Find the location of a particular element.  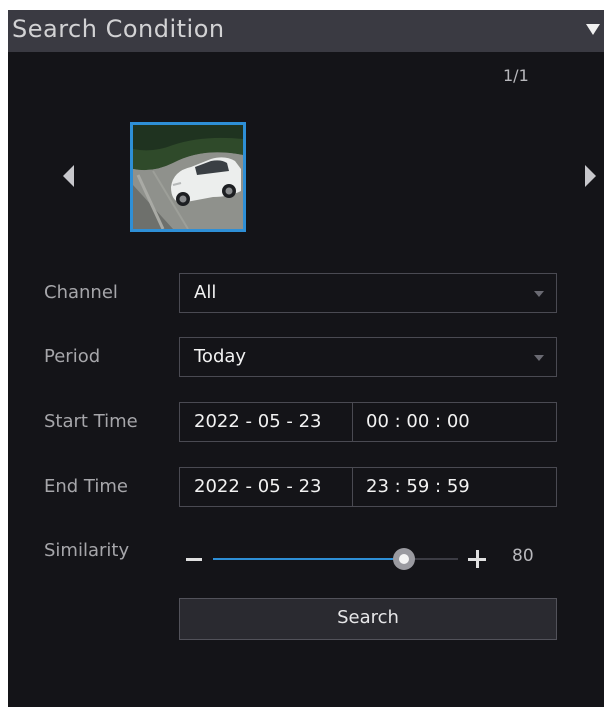

search-button: Search is located at coordinates (368, 619).